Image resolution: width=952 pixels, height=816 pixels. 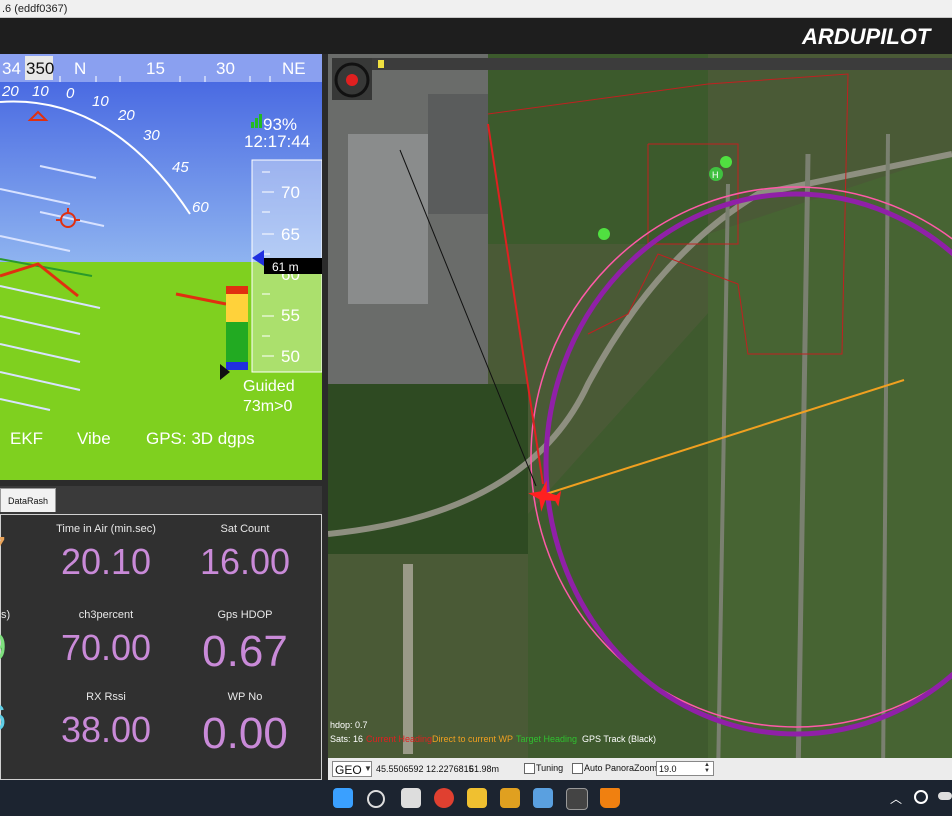 What do you see at coordinates (200, 207) in the screenshot?
I see `roll-tick: 60` at bounding box center [200, 207].